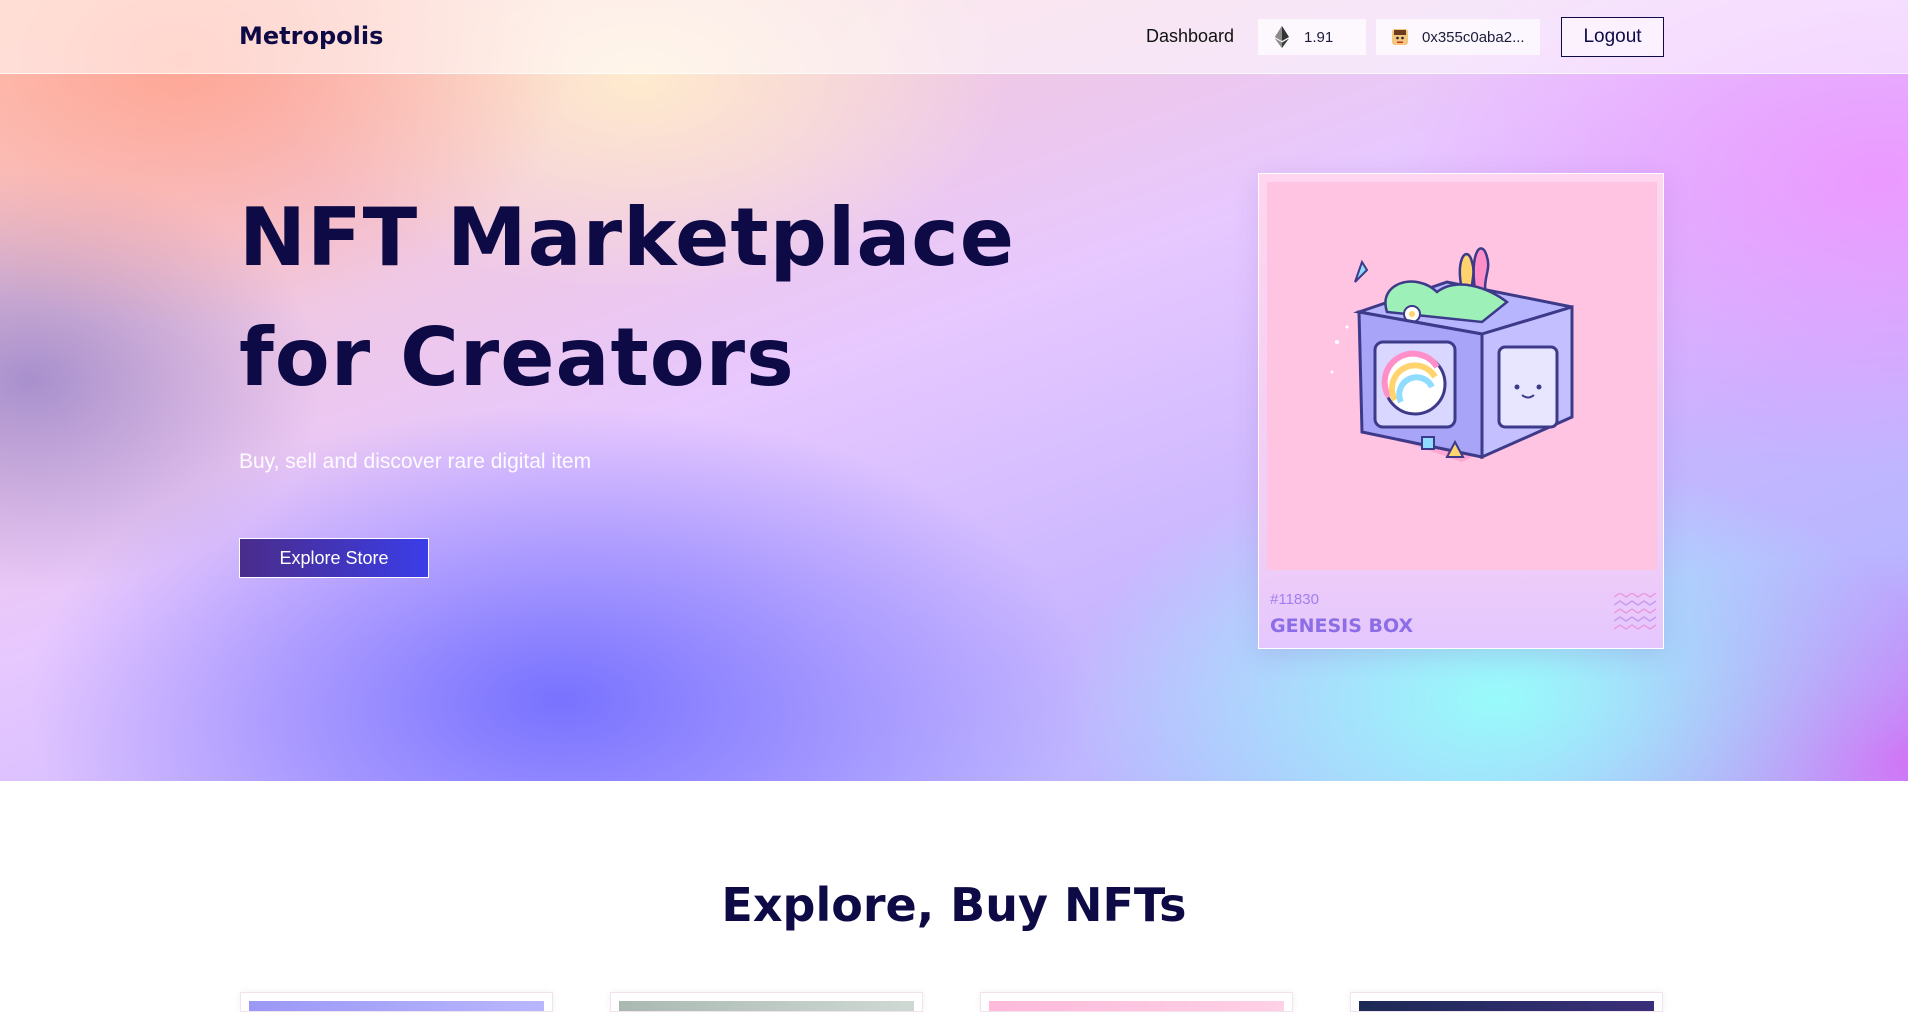  Describe the element at coordinates (954, 905) in the screenshot. I see `explore-section-title: Explore, Buy NFTs` at that location.